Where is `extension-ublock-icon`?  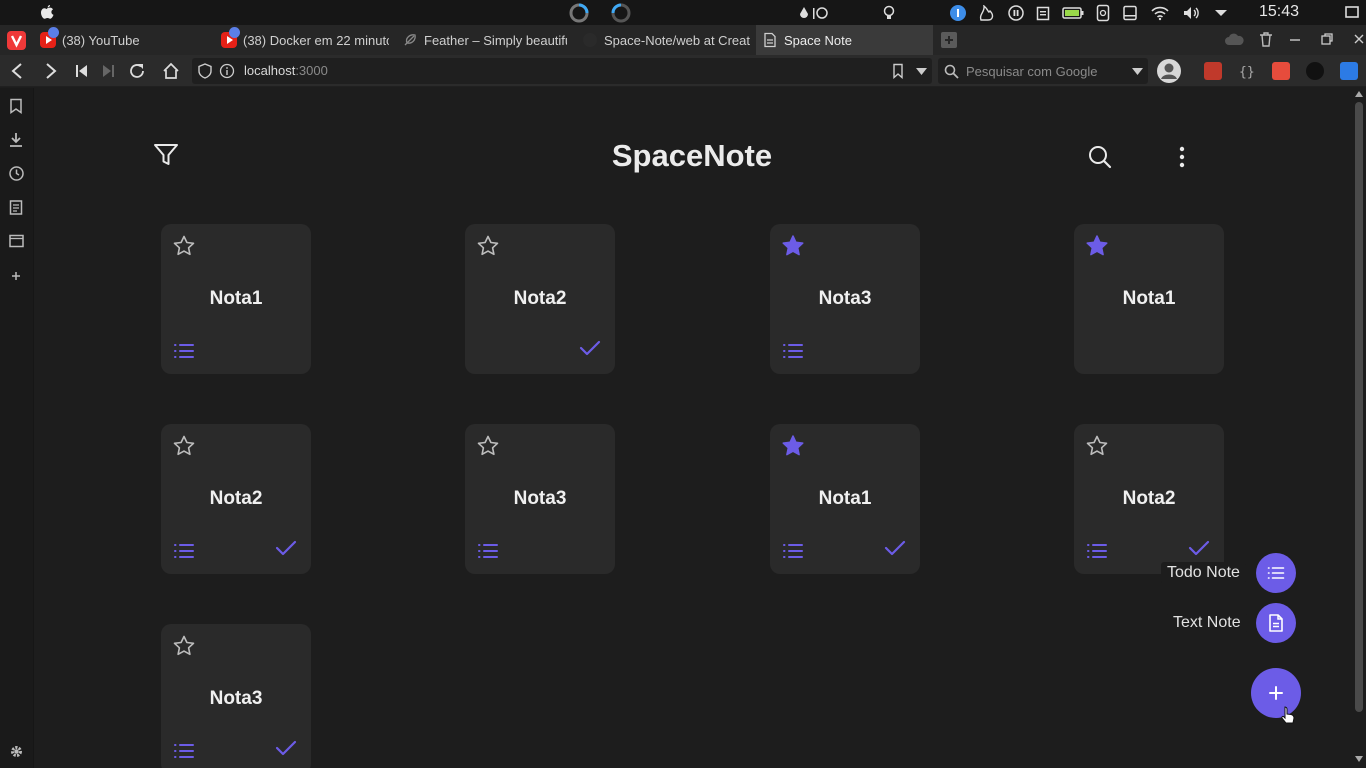
extension-ublock-icon is located at coordinates (1213, 71).